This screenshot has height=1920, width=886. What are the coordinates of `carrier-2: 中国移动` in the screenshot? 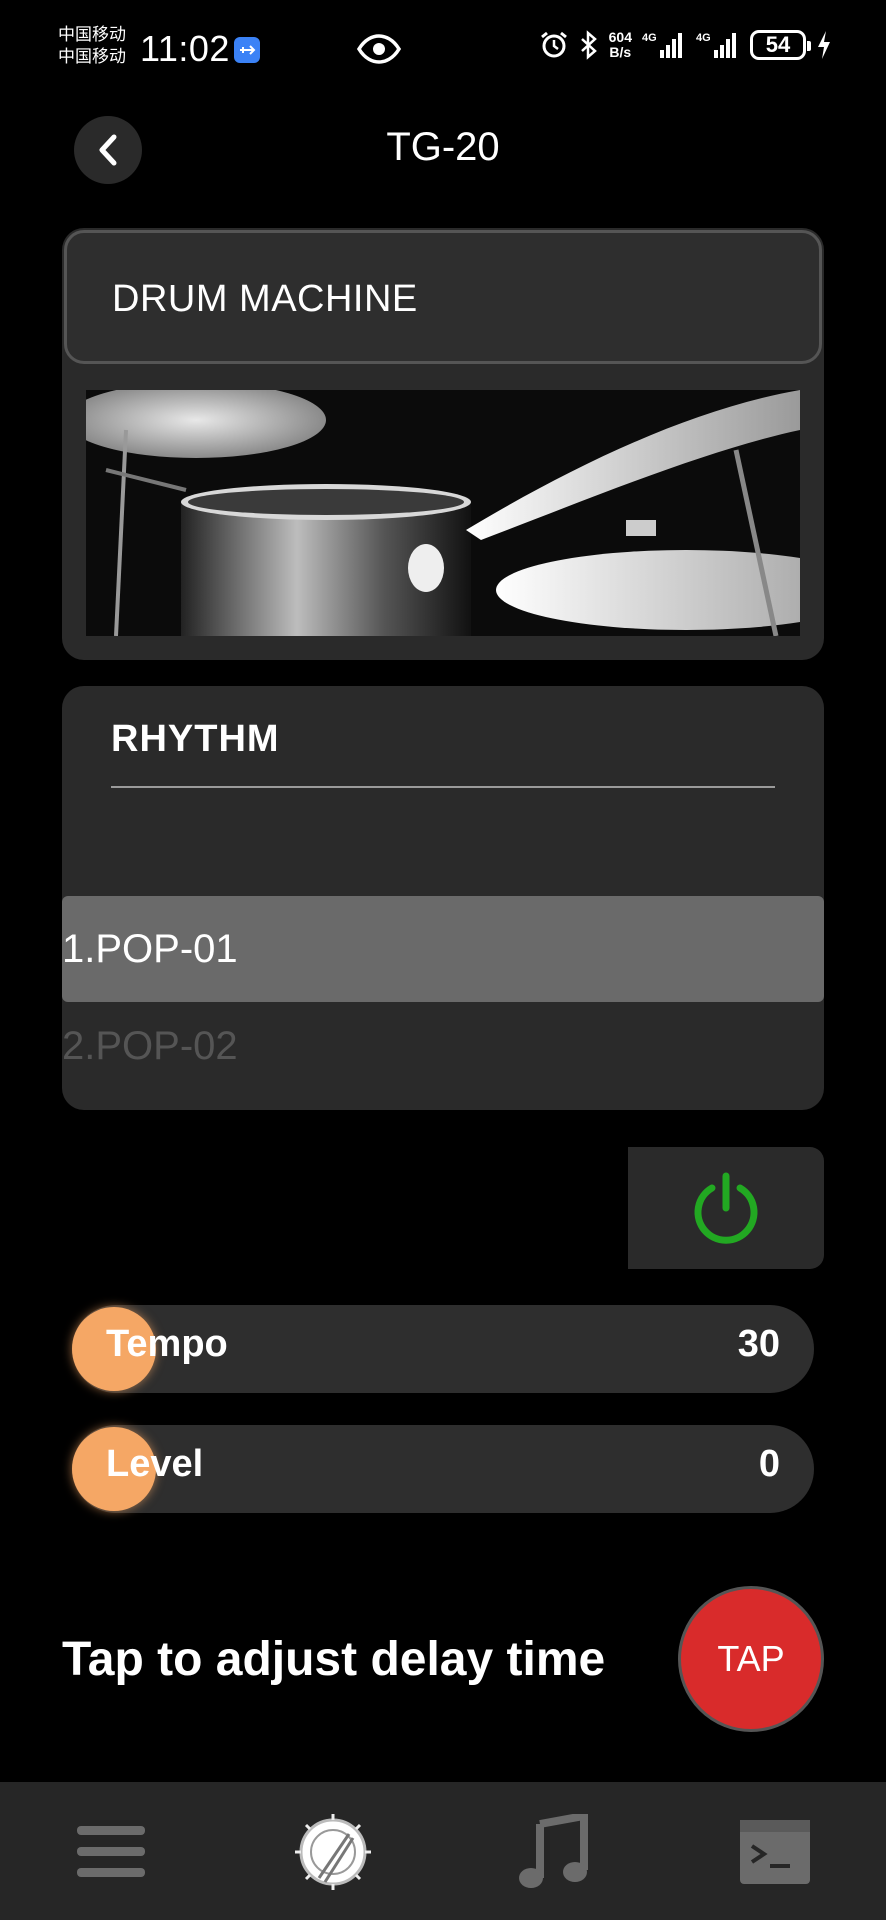 It's located at (92, 56).